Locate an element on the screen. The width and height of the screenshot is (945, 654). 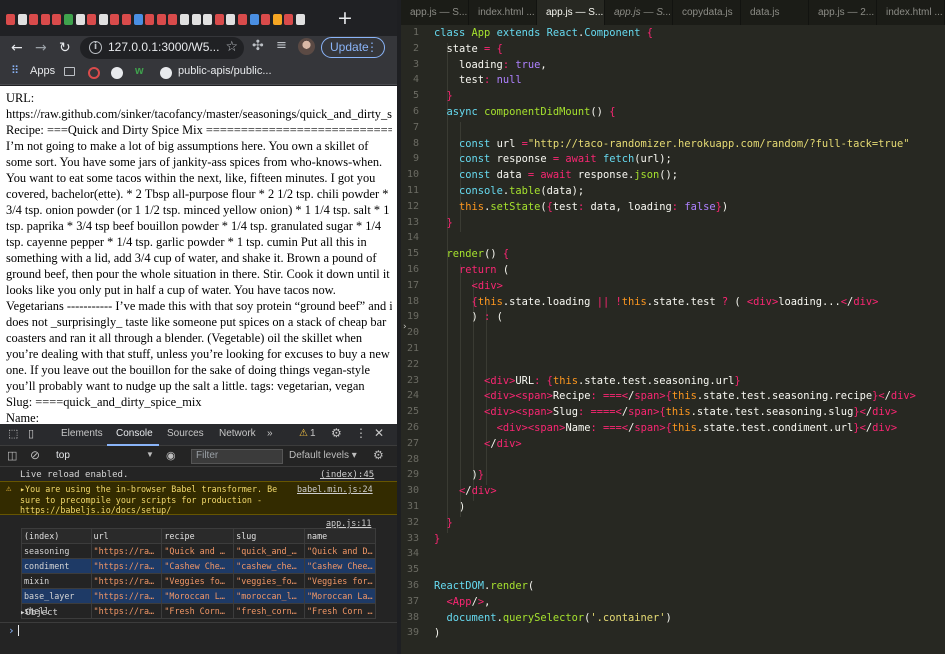
sidebar-toggle-icon: ◫ is located at coordinates (12, 455).